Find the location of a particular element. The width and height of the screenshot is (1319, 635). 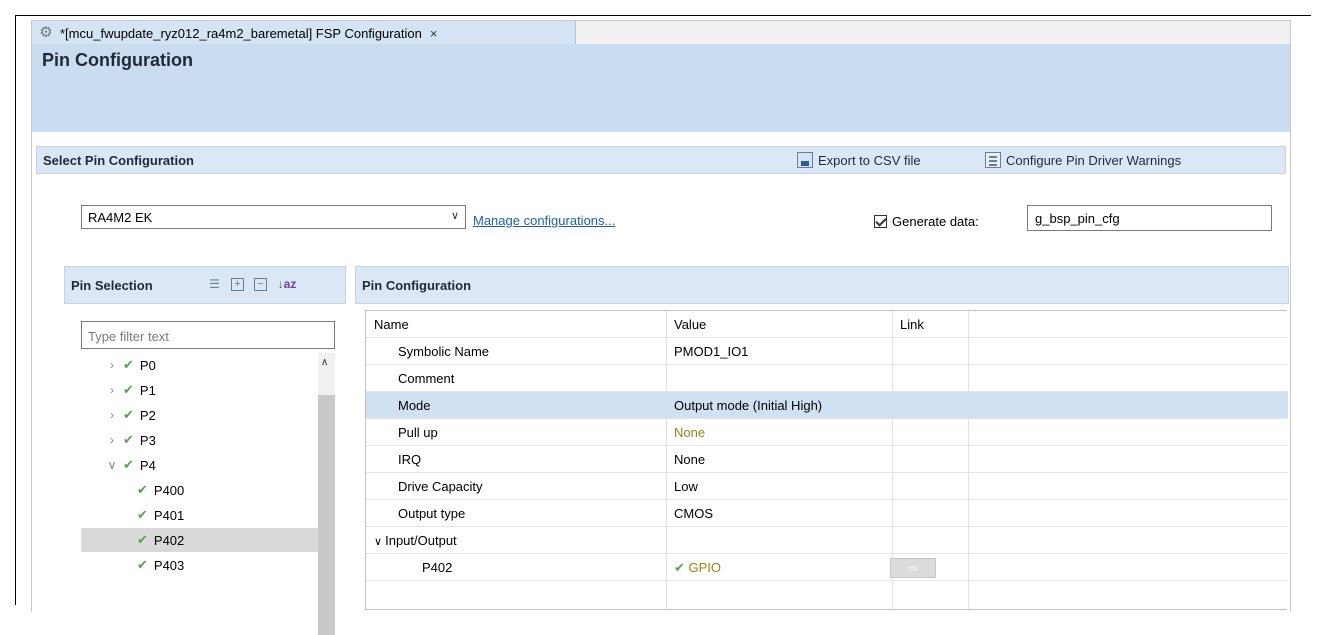

tree-item-label: P400 is located at coordinates (169, 490).